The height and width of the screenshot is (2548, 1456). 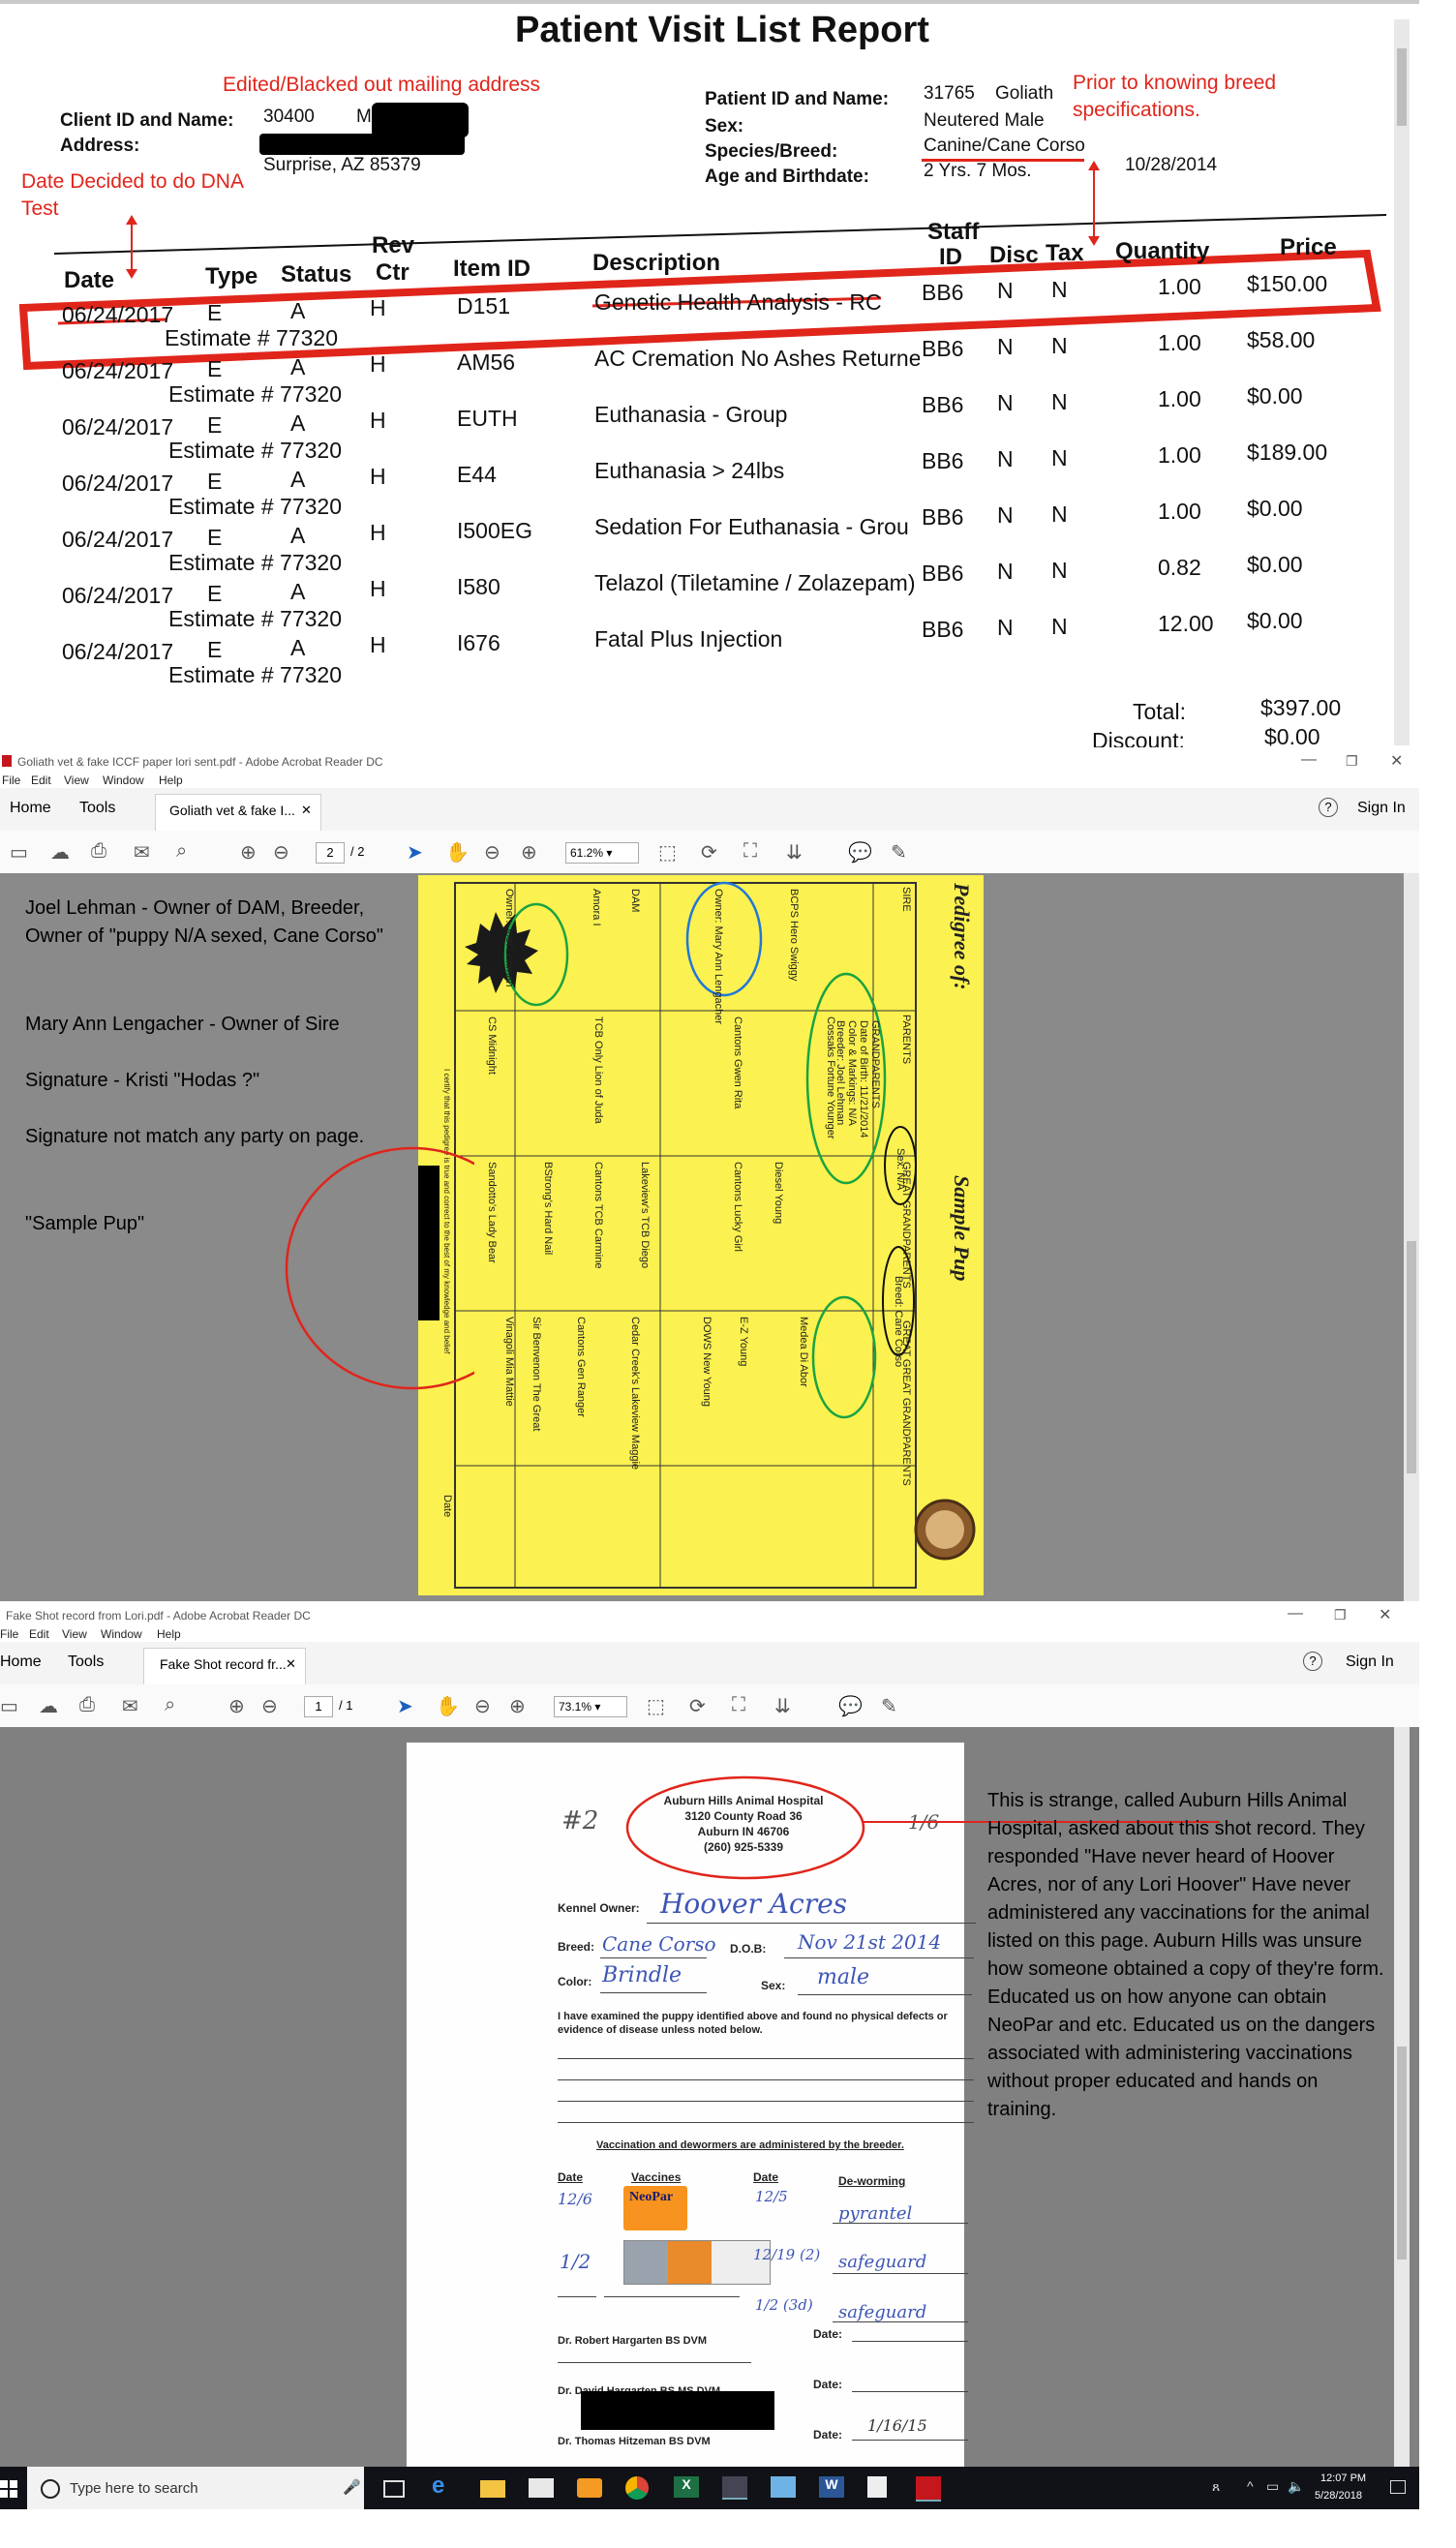 What do you see at coordinates (750, 852) in the screenshot?
I see `fullscreen-icon: ⛶` at bounding box center [750, 852].